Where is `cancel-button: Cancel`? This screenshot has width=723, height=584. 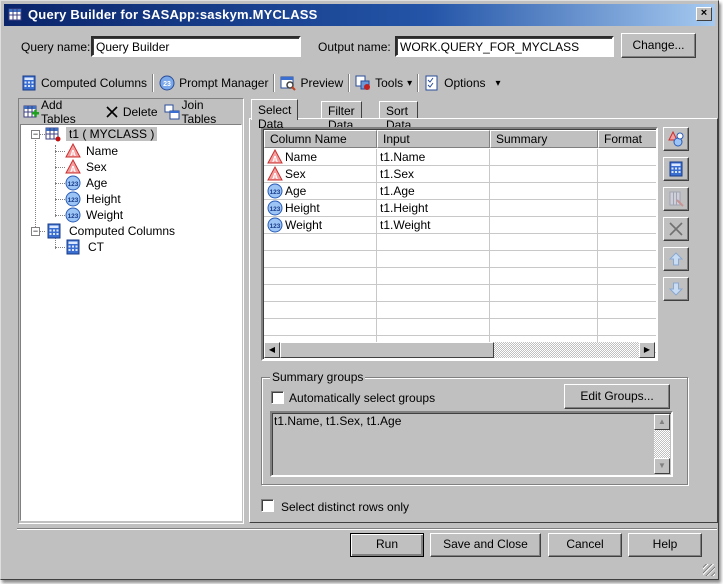 cancel-button: Cancel is located at coordinates (585, 545).